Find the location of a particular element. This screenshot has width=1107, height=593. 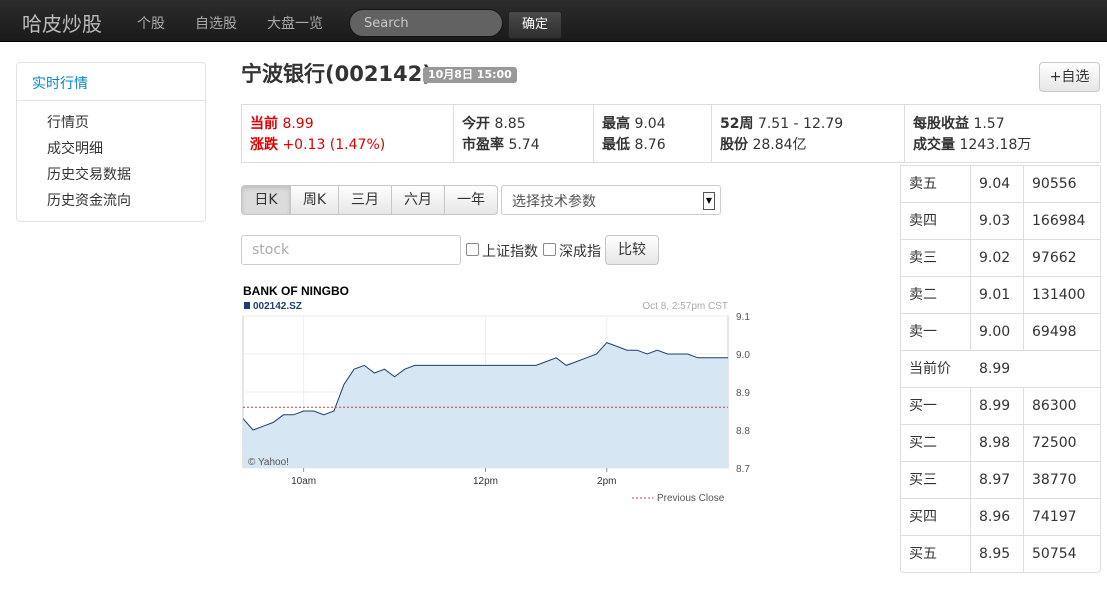

info-cell-52week: 52周 7.51 - 12.79 股份 28.84亿 is located at coordinates (808, 133).